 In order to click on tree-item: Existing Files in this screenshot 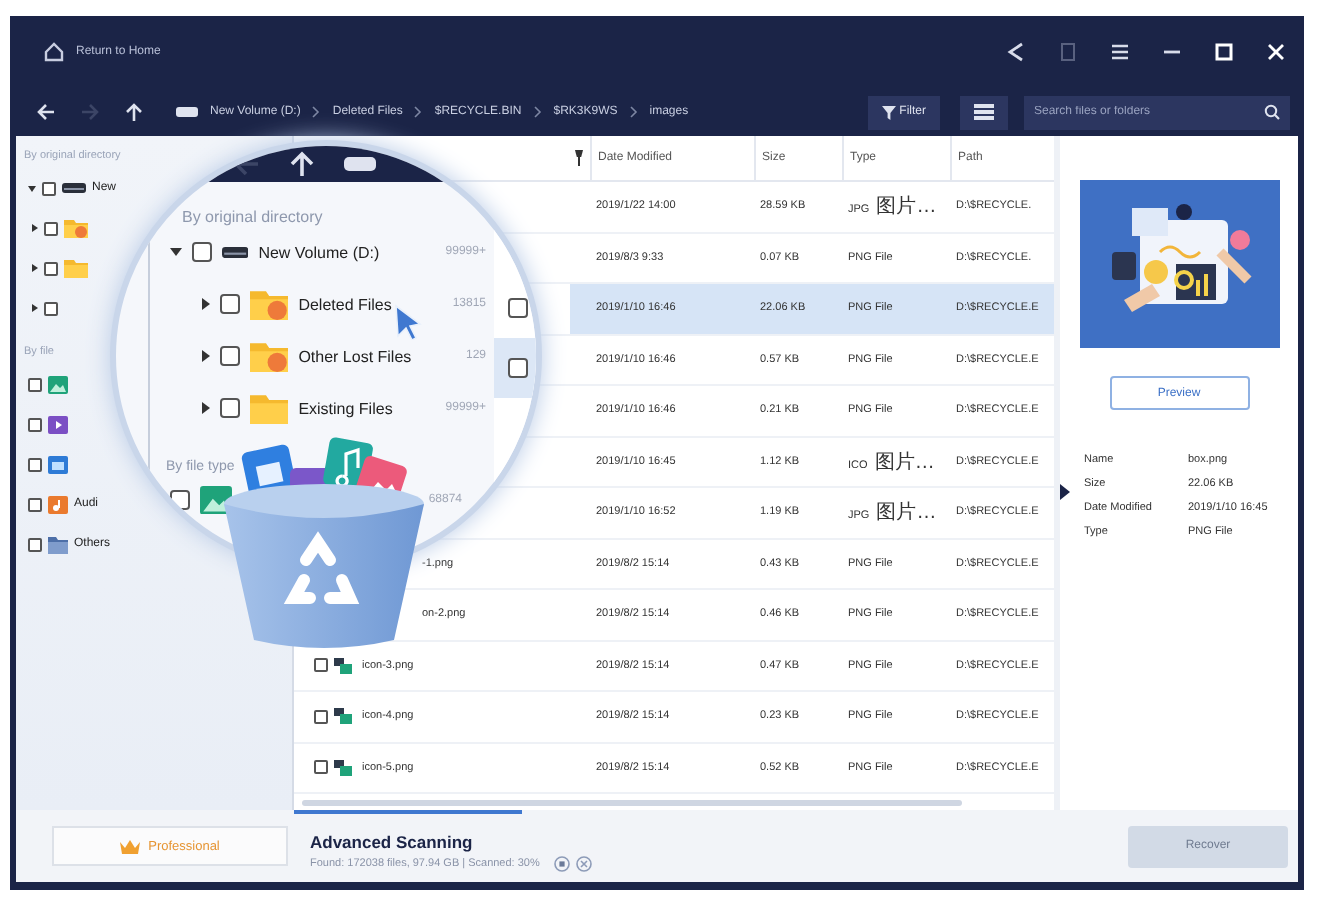, I will do `click(345, 408)`.